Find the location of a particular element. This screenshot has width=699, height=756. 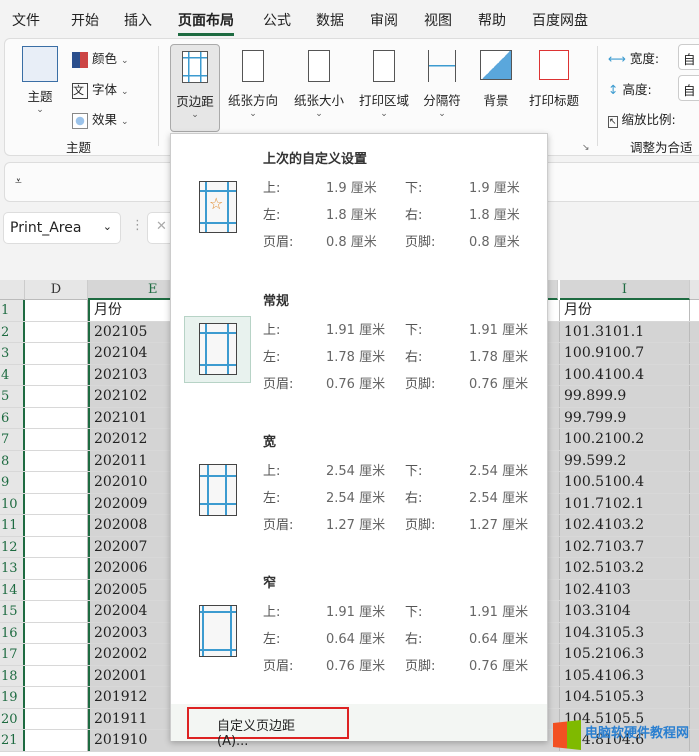

row-header: 2 is located at coordinates (12, 331).